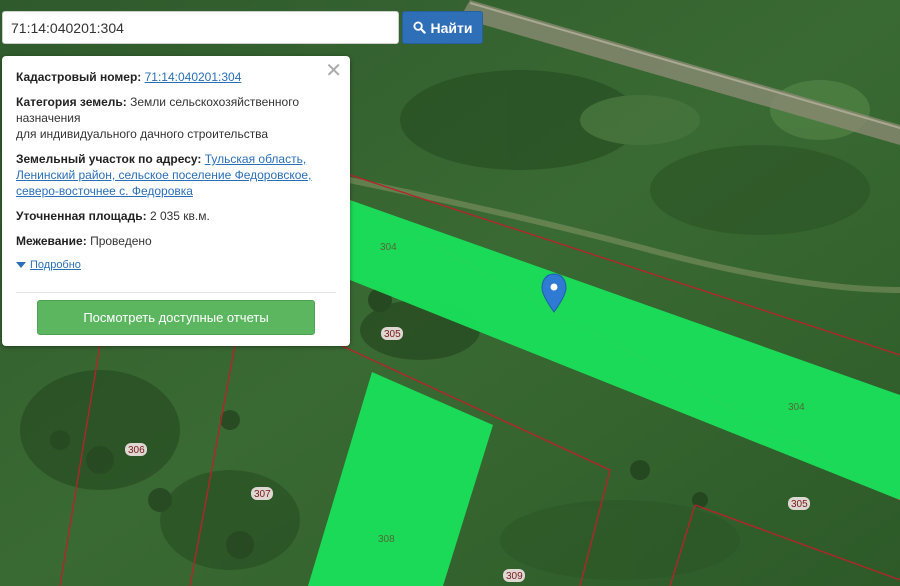 Image resolution: width=900 pixels, height=586 pixels. I want to click on survey-label: Межевание:, so click(51, 241).